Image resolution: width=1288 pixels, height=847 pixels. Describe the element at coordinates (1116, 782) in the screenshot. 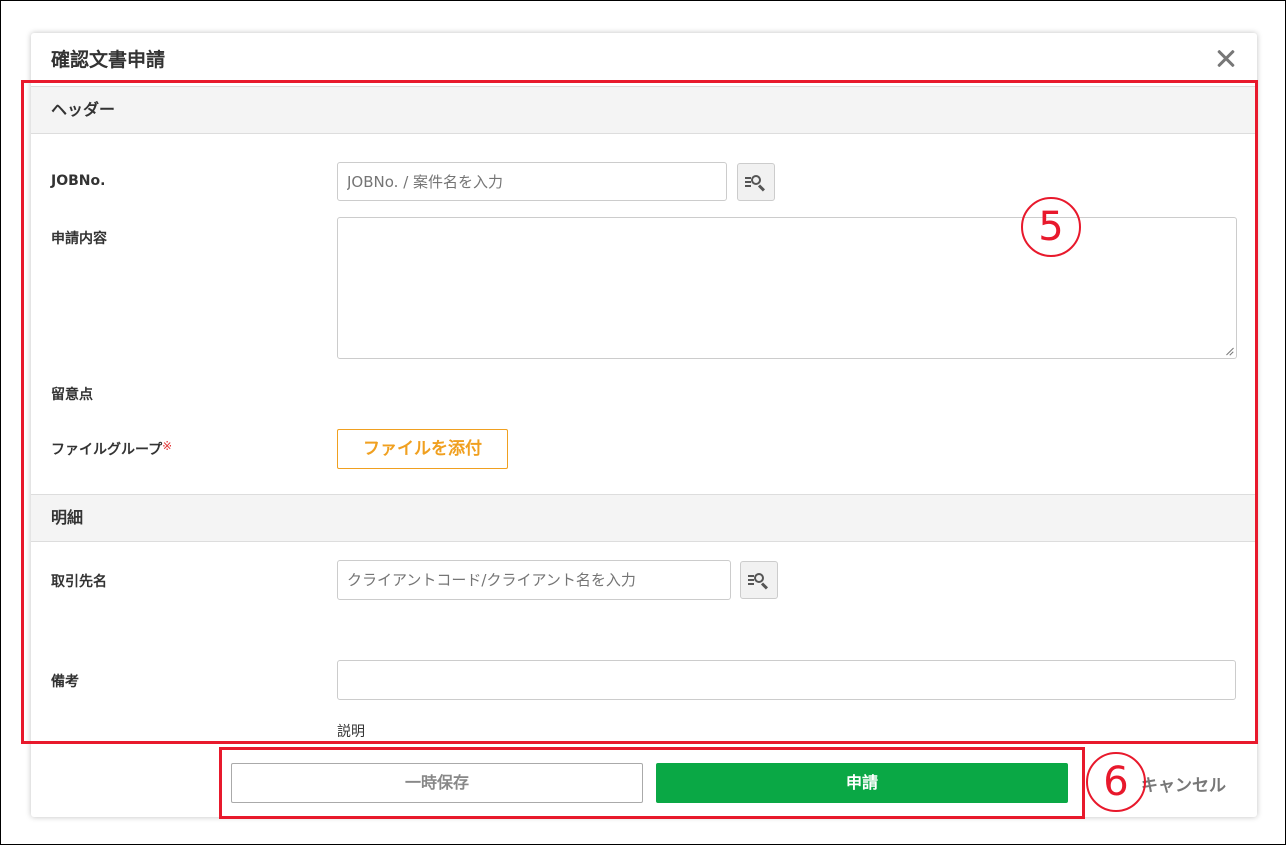

I see `annotation-number-6: 6` at that location.